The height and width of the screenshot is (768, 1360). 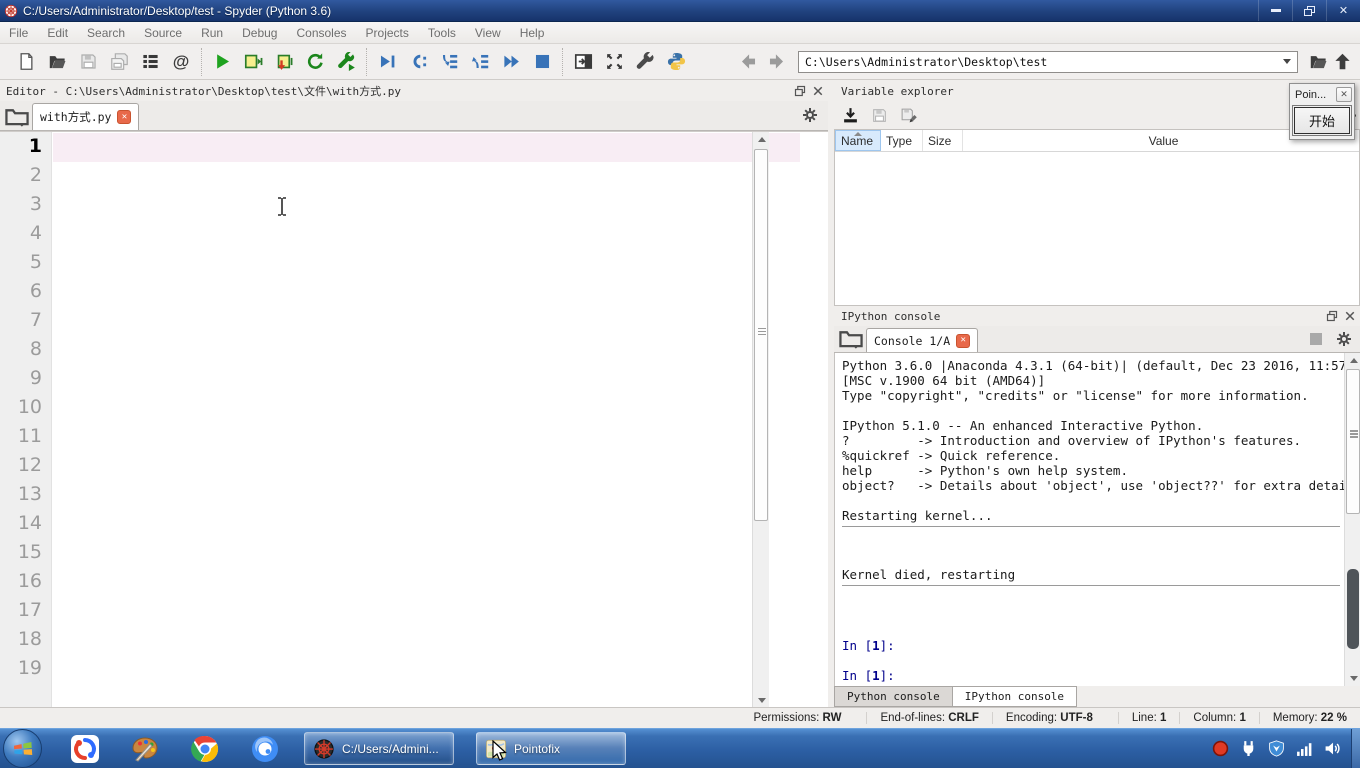 What do you see at coordinates (442, 33) in the screenshot?
I see `menu-tools: Tools` at bounding box center [442, 33].